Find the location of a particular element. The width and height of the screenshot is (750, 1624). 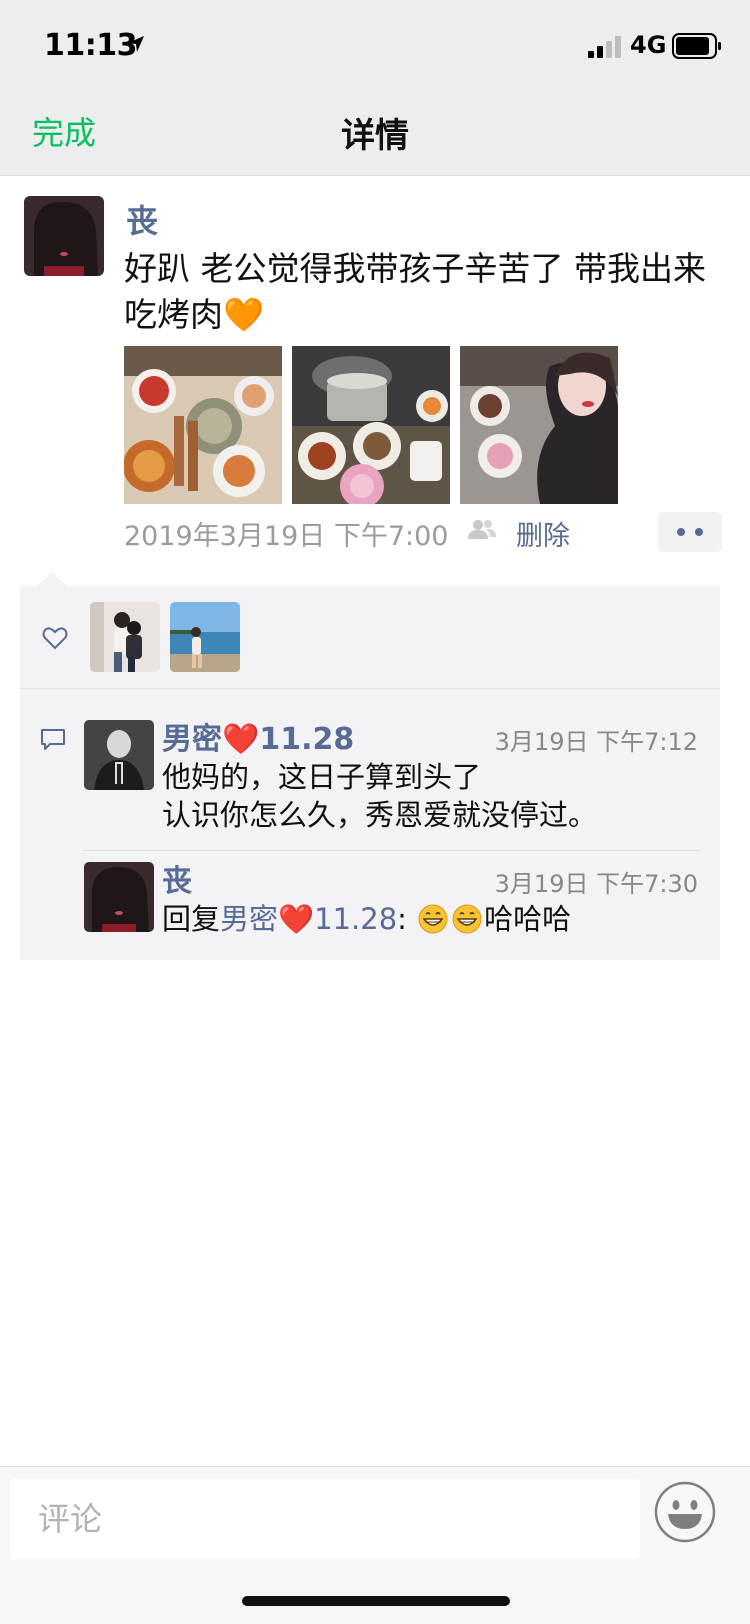

comment-text: 回复男密❤️11.28: 哈哈哈 is located at coordinates (366, 919).